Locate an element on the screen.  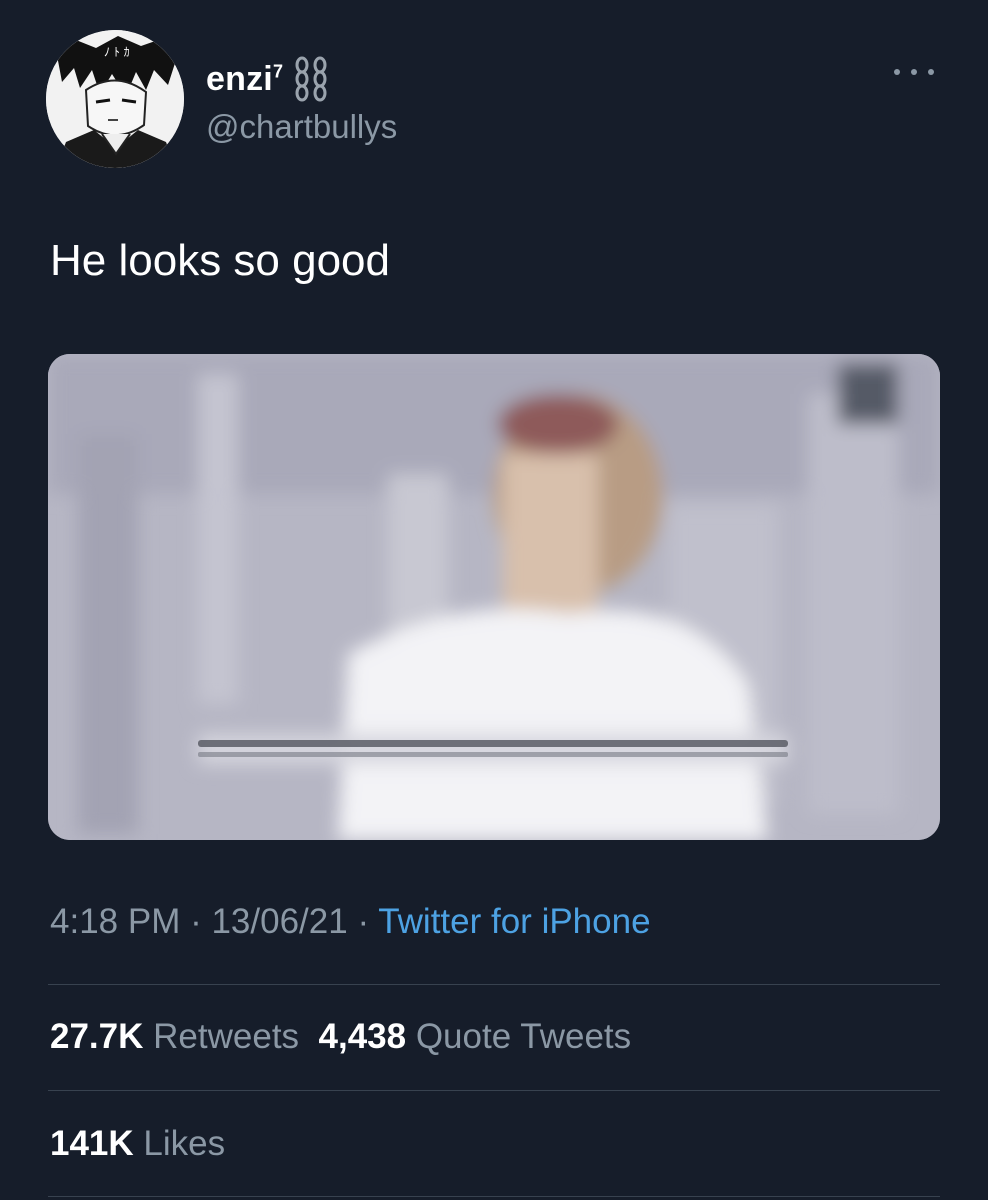
tweet-text: He looks so good is located at coordinates (220, 260).